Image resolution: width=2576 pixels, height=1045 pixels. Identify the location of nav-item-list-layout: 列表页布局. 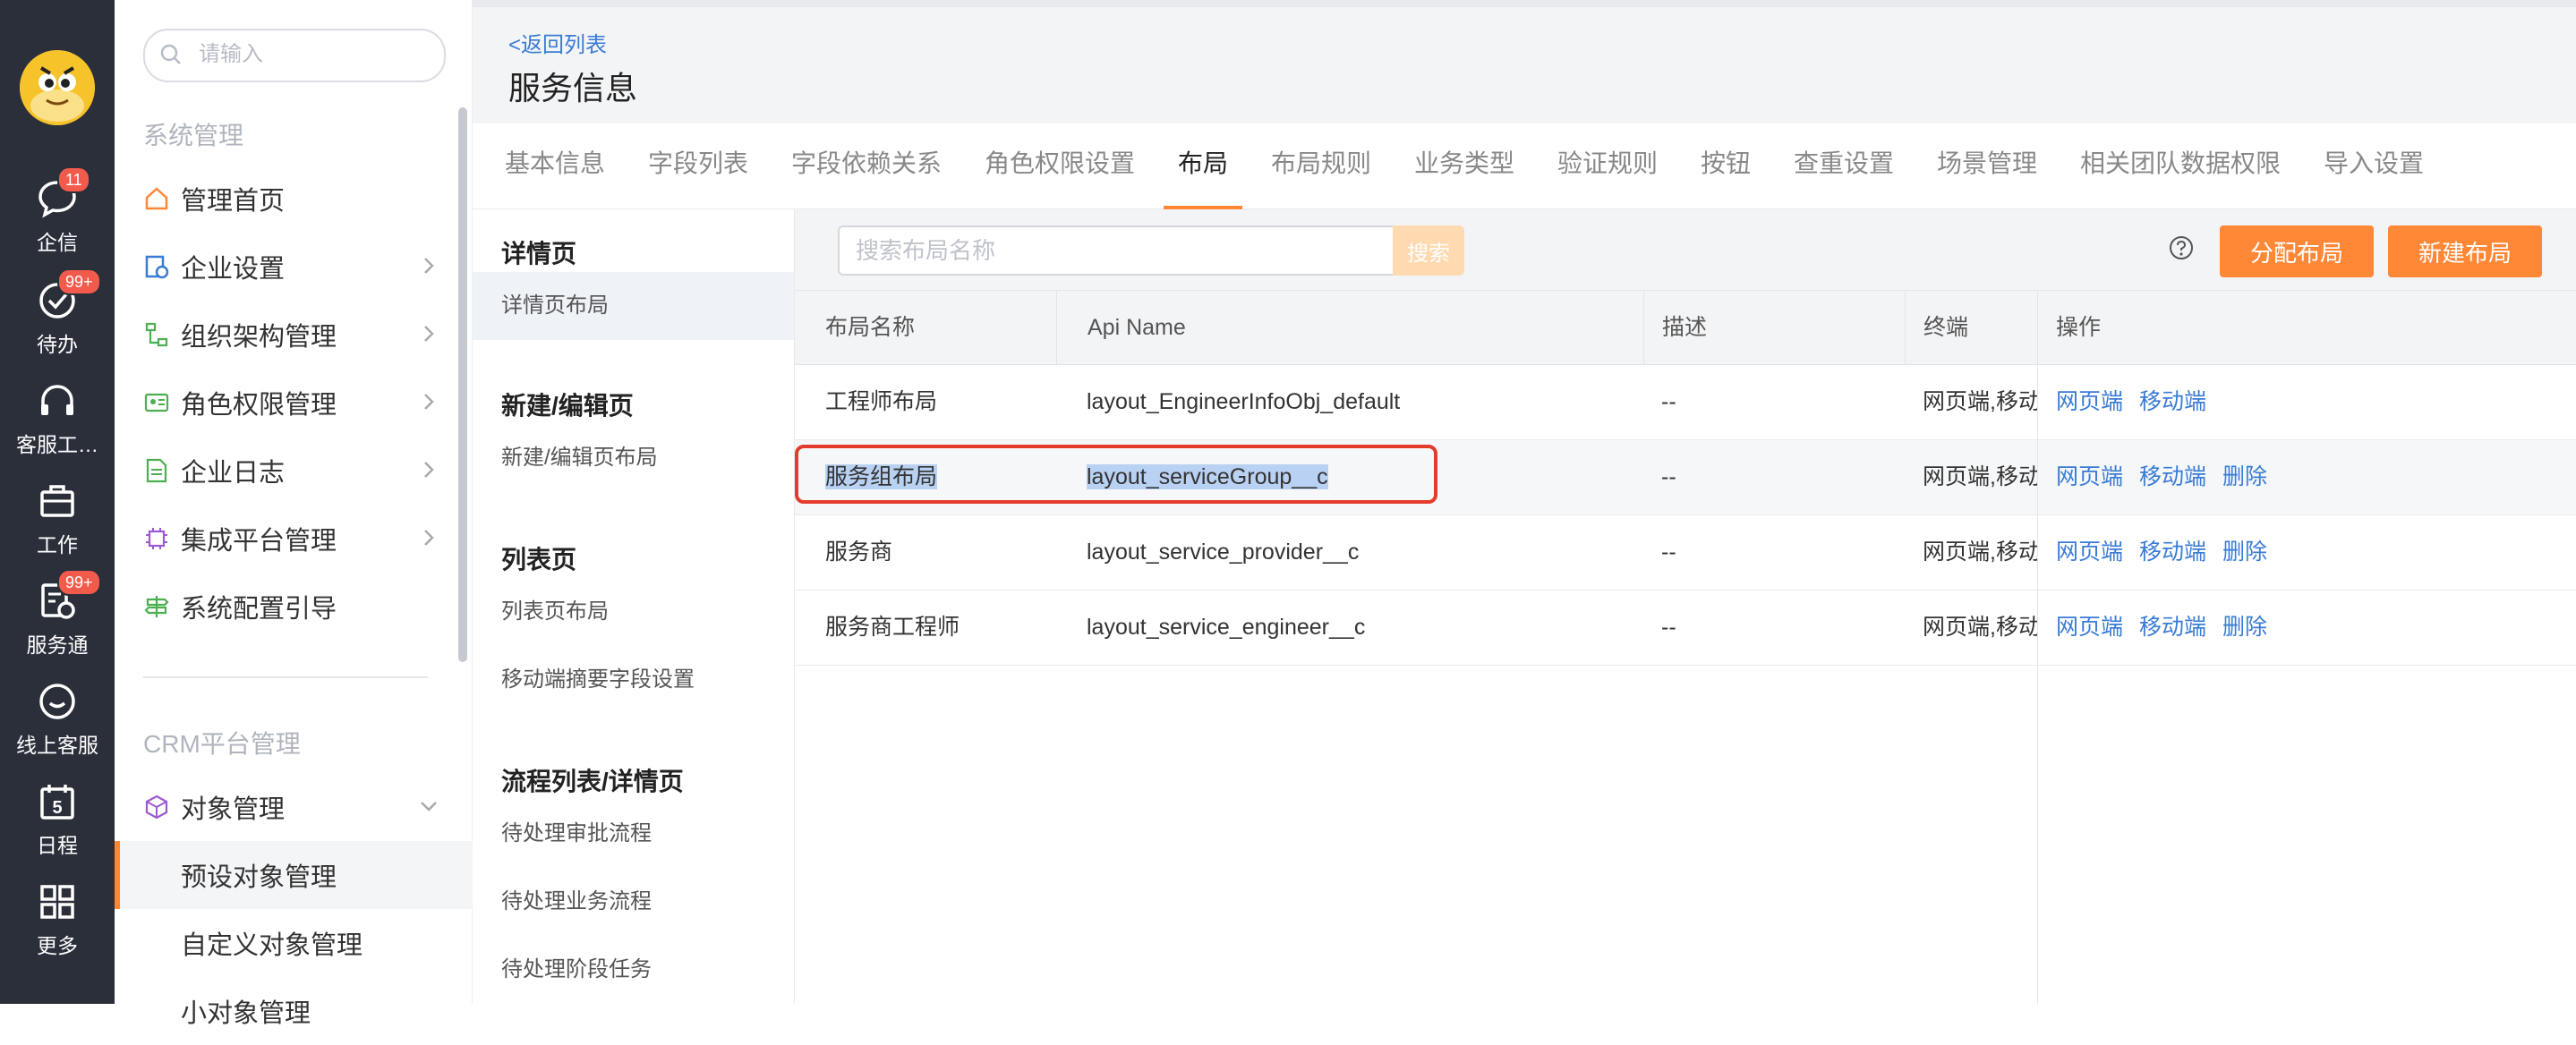
(633, 612).